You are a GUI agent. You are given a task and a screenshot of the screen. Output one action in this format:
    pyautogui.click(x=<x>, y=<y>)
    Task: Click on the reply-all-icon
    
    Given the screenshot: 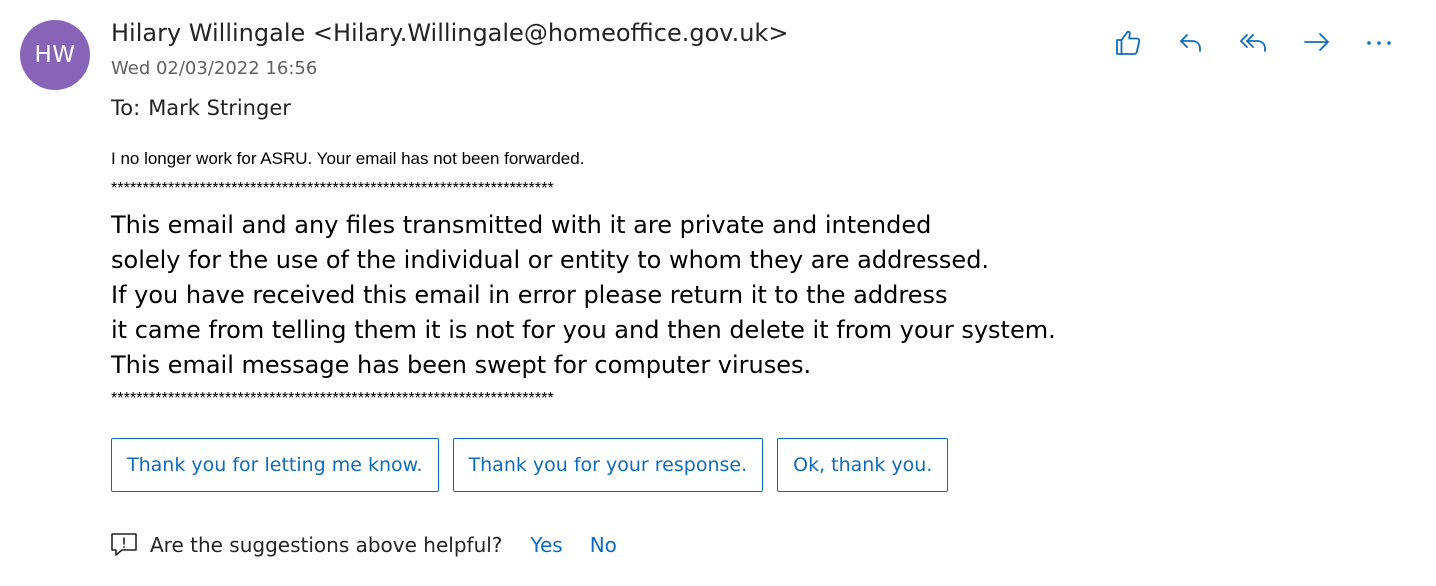 What is the action you would take?
    pyautogui.click(x=1254, y=42)
    